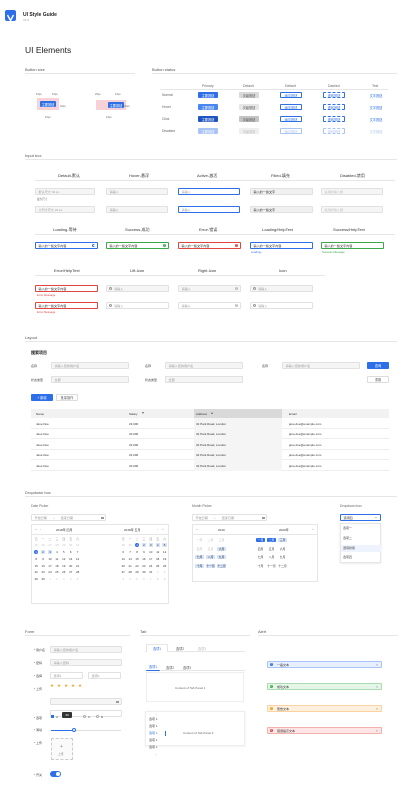 The image size is (420, 803). What do you see at coordinates (77, 559) in the screenshot?
I see `calendar-day: 14` at bounding box center [77, 559].